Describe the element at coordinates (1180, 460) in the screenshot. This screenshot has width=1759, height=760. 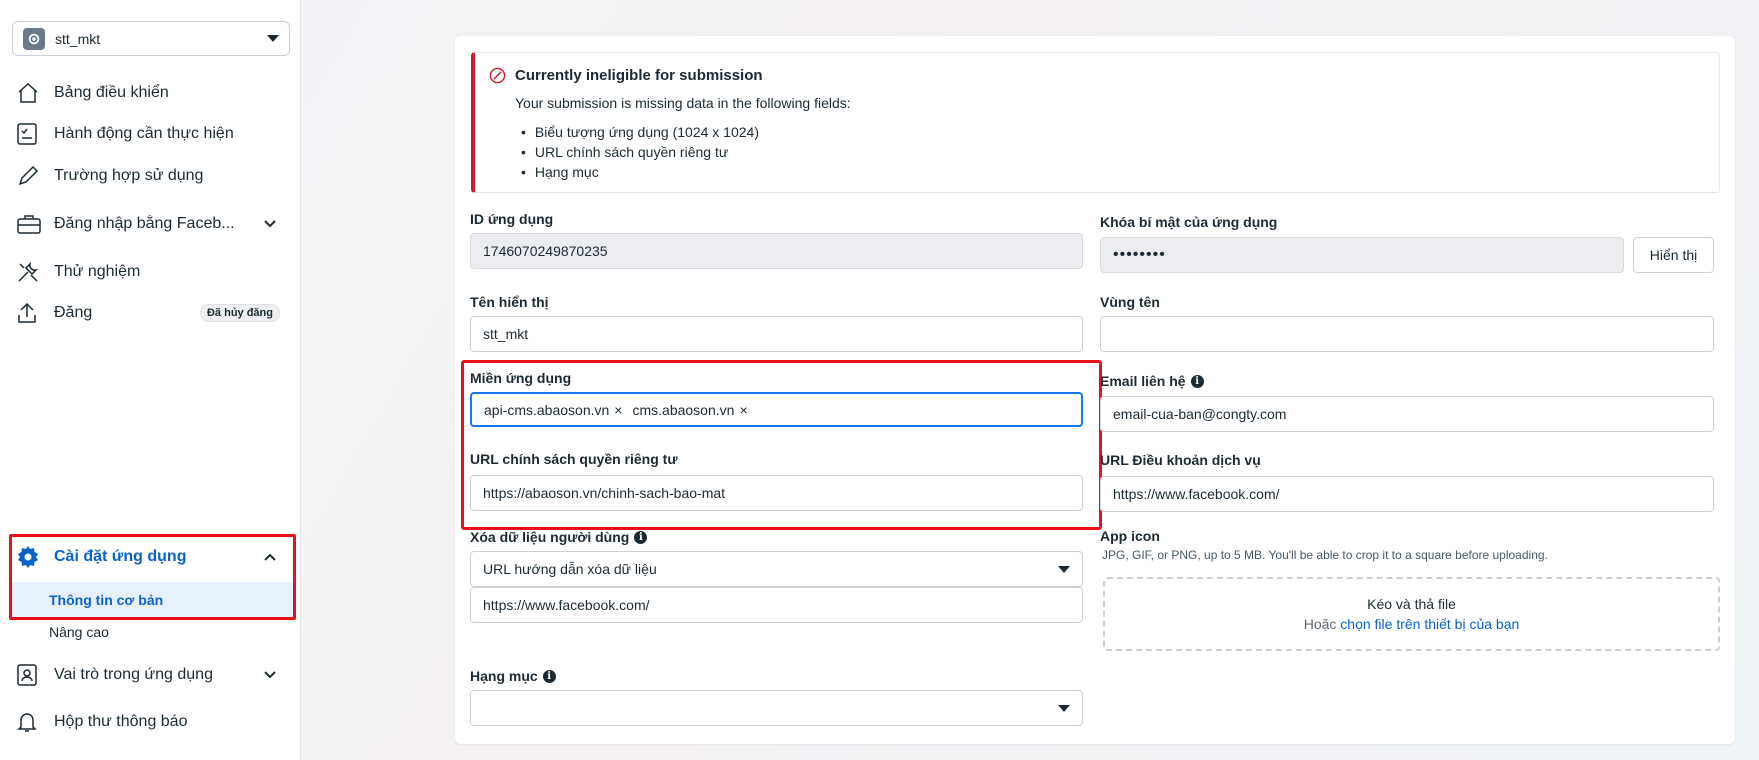
I see `tos-url-label: URL Điều khoản dịch vụ` at that location.